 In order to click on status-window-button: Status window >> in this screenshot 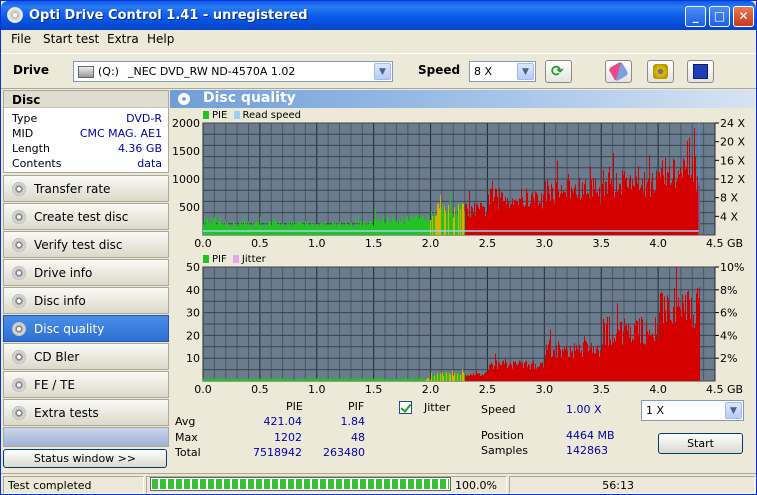, I will do `click(85, 458)`.